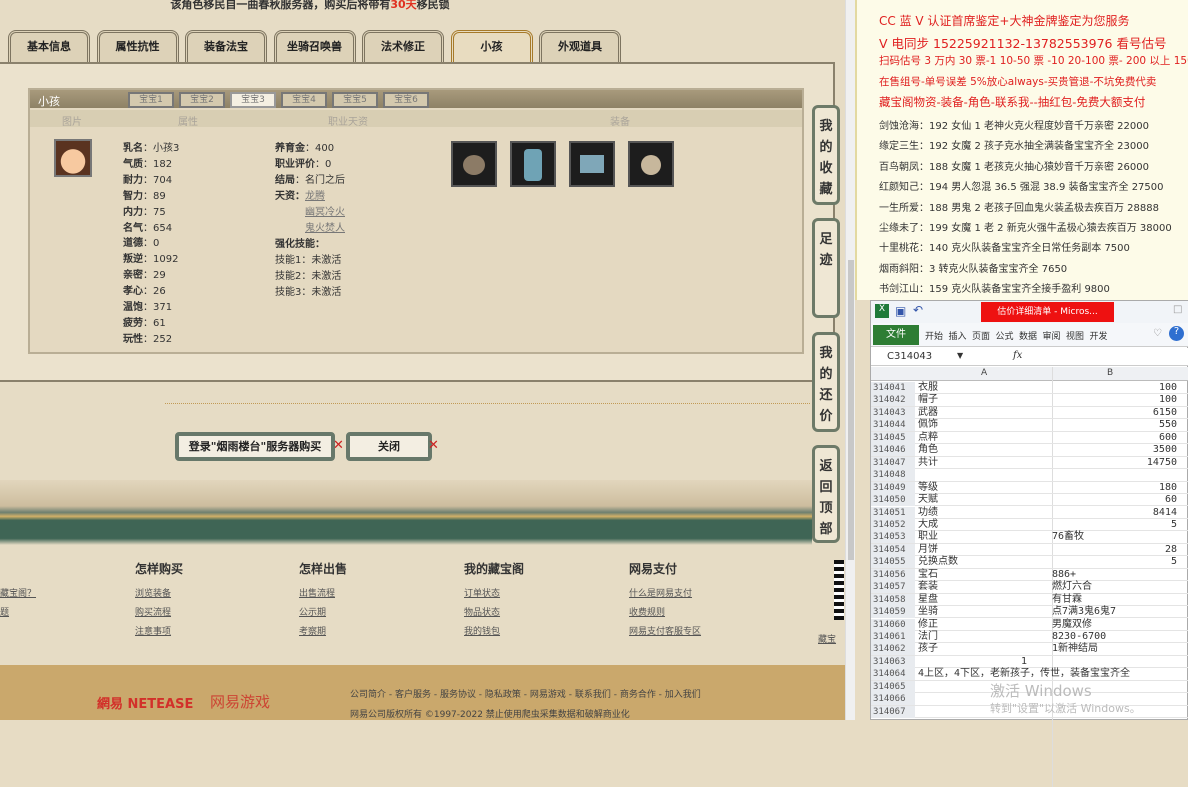  What do you see at coordinates (850, 360) in the screenshot?
I see `page-scrollbar` at bounding box center [850, 360].